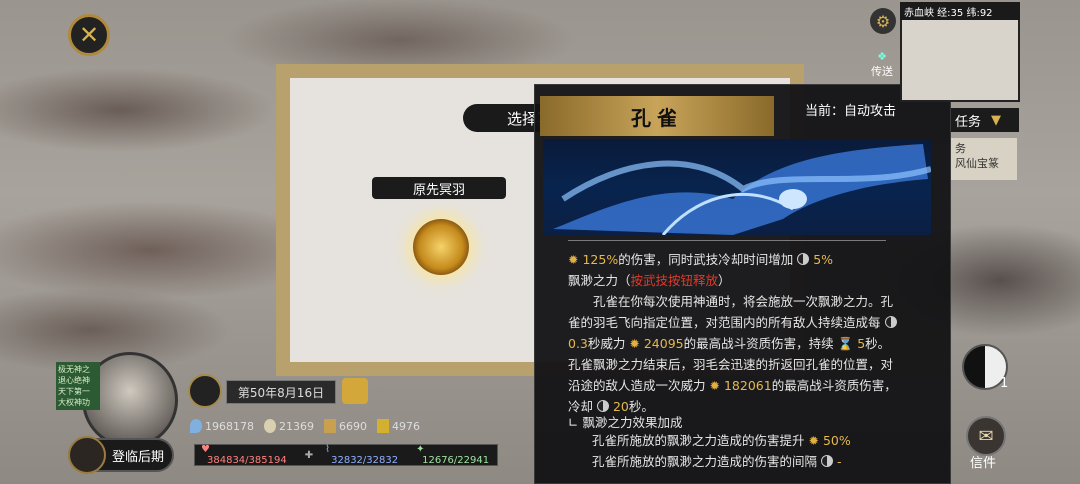  Describe the element at coordinates (883, 21) in the screenshot. I see `settings-gear-icon: ⚙` at that location.